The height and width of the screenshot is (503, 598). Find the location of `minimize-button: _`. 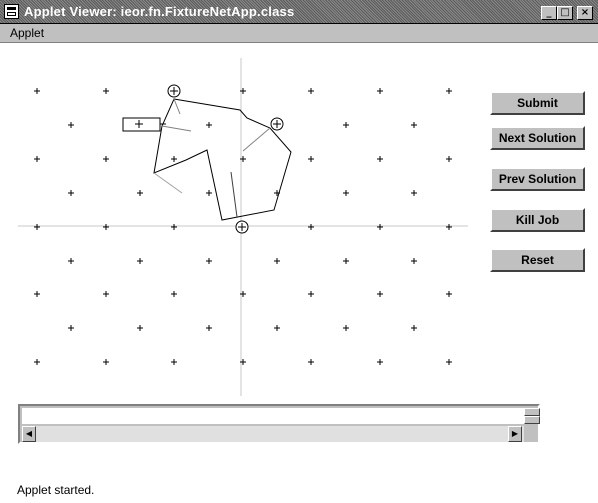

minimize-button: _ is located at coordinates (549, 13).